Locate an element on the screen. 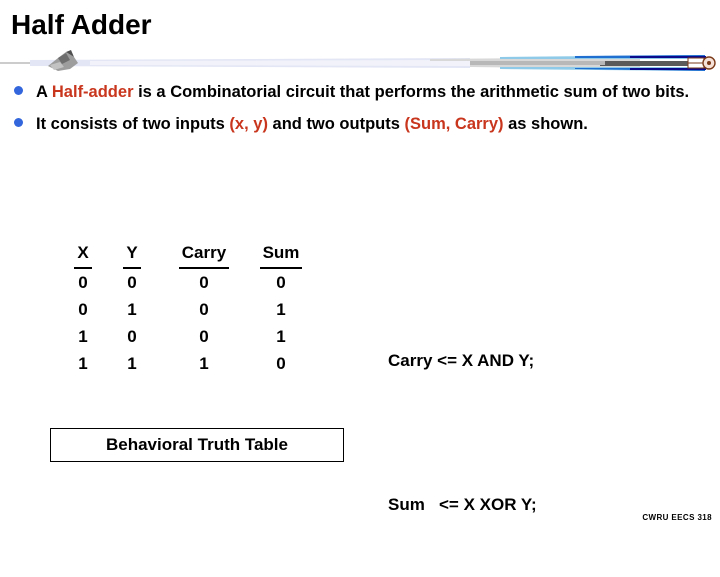  bullet-2-seg-3: (Sum, Carry) is located at coordinates (454, 124).